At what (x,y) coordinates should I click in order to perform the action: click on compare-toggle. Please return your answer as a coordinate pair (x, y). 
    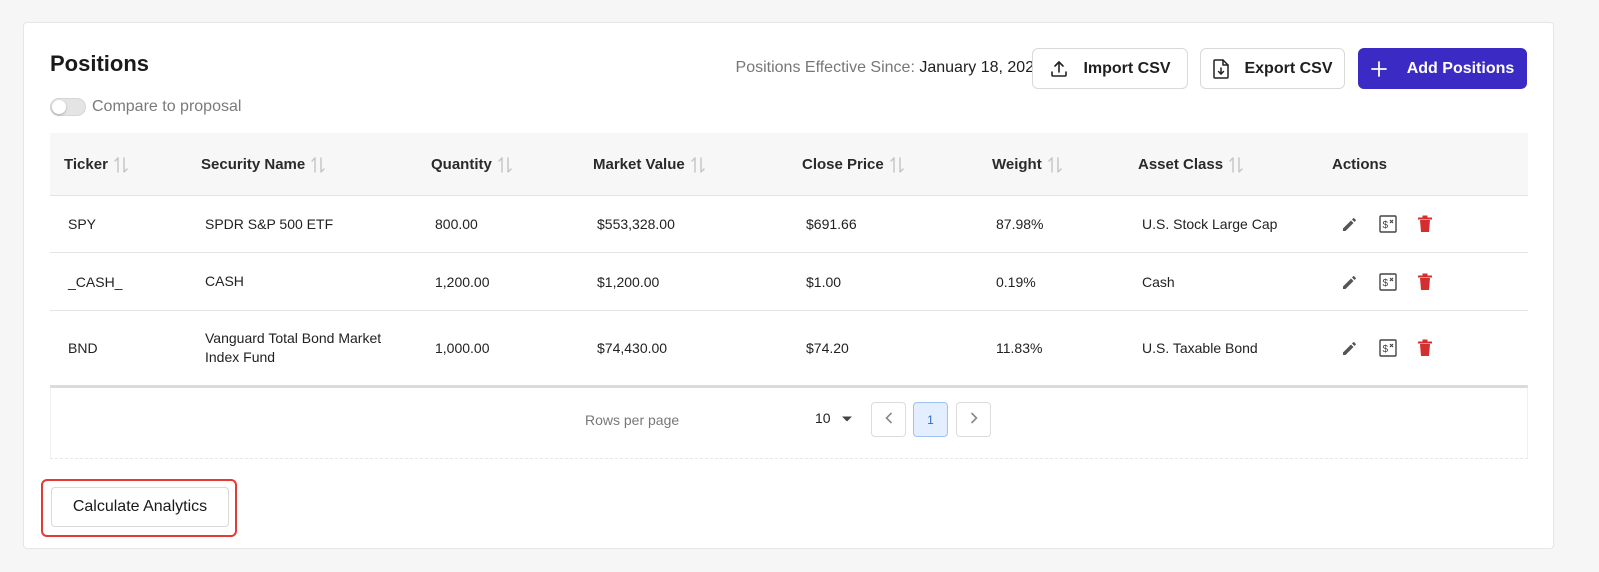
    Looking at the image, I should click on (68, 107).